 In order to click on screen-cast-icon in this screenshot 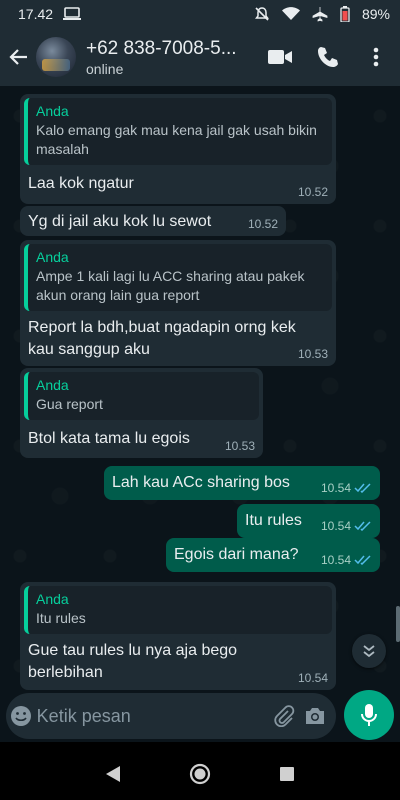, I will do `click(72, 14)`.